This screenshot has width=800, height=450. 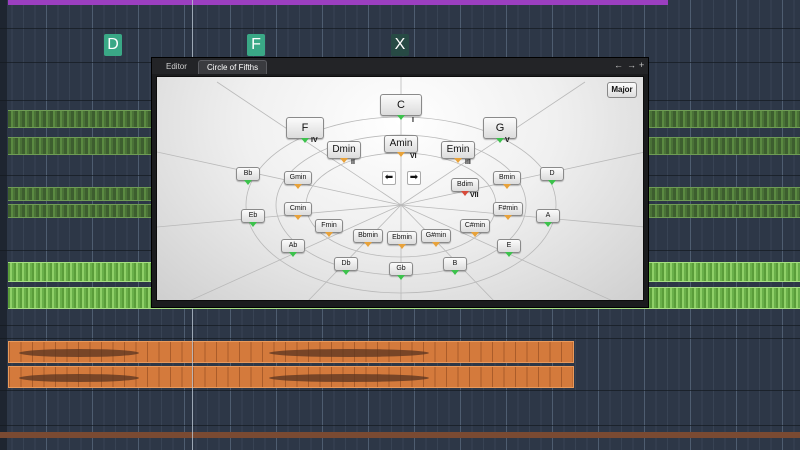 What do you see at coordinates (338, 2) in the screenshot?
I see `midi-part-purple` at bounding box center [338, 2].